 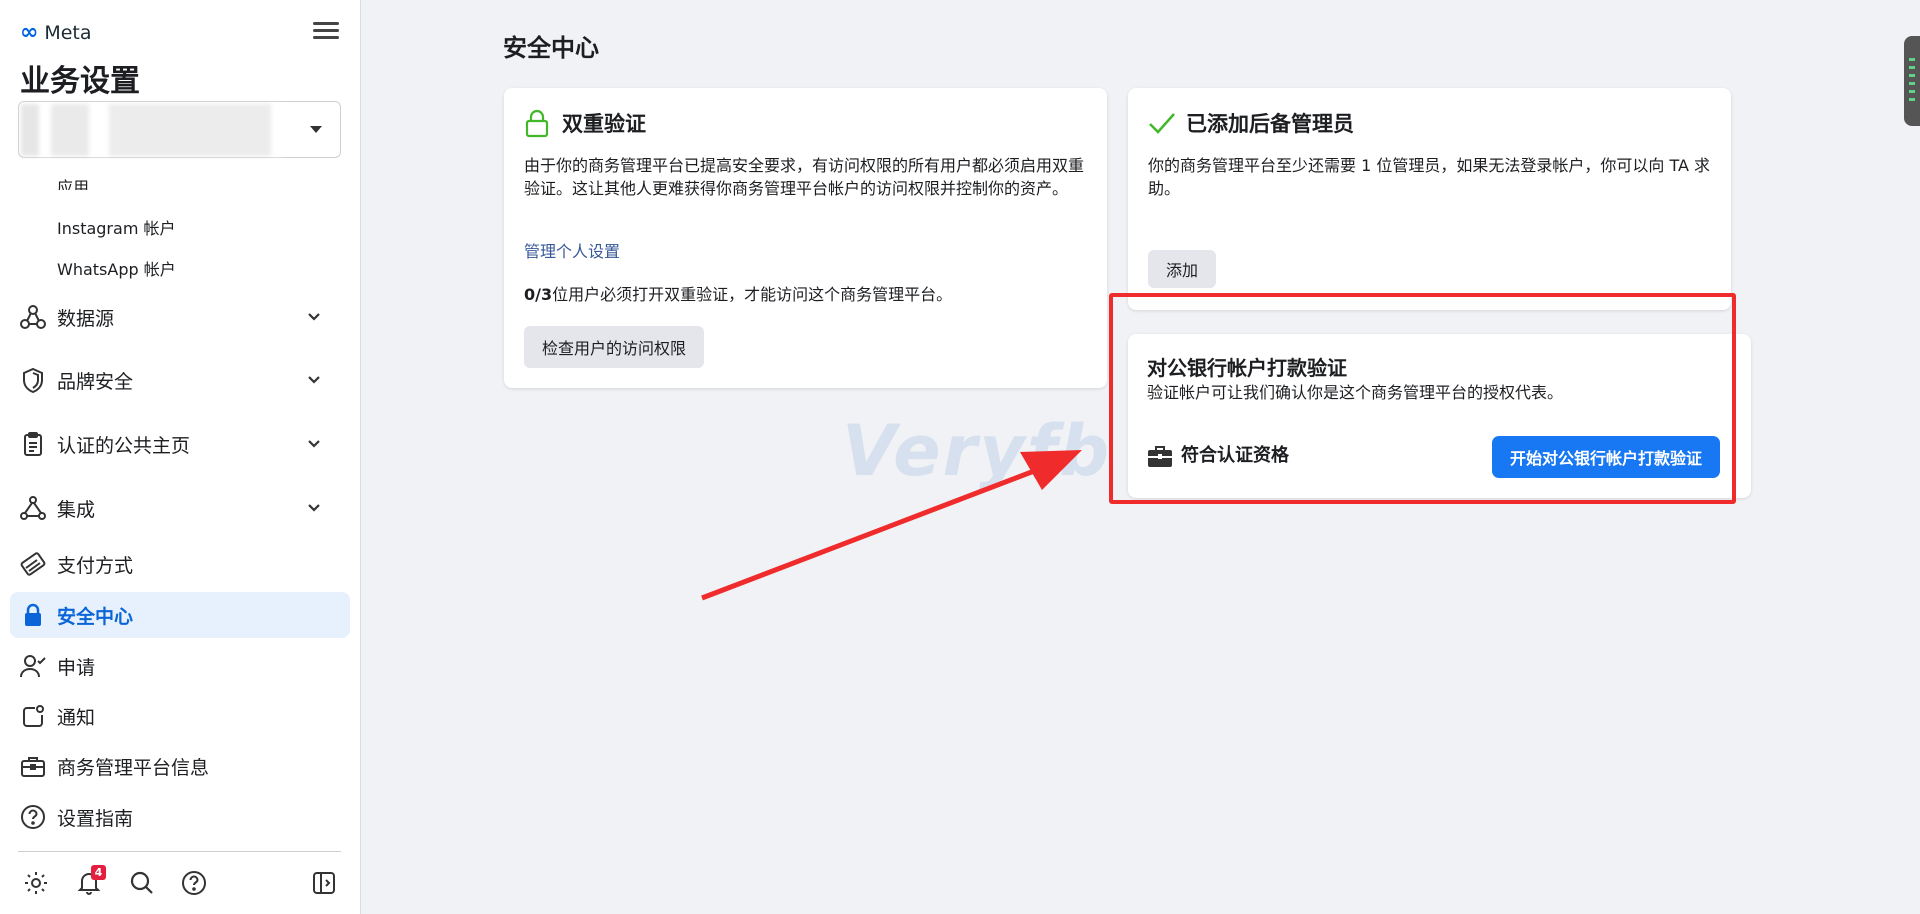 What do you see at coordinates (33, 508) in the screenshot?
I see `integration-icon` at bounding box center [33, 508].